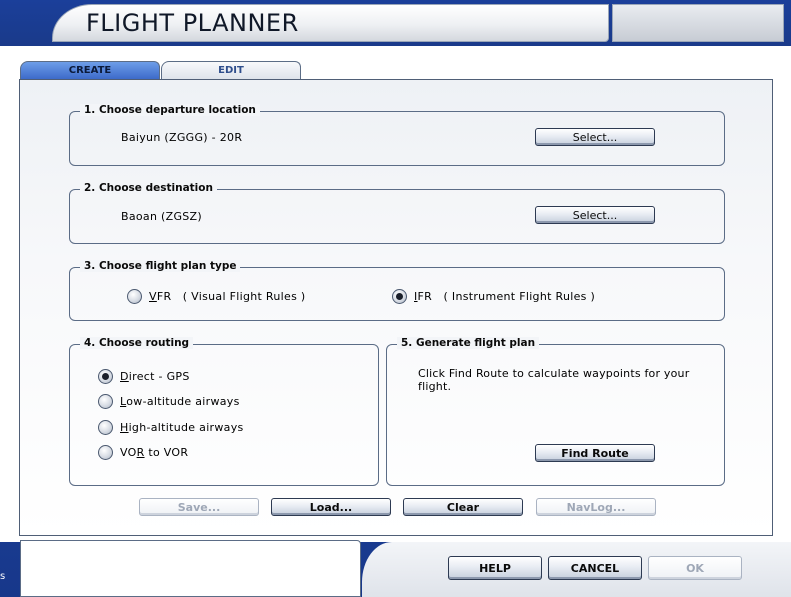 This screenshot has height=597, width=791. Describe the element at coordinates (698, 23) in the screenshot. I see `title-bar-right-plate` at that location.